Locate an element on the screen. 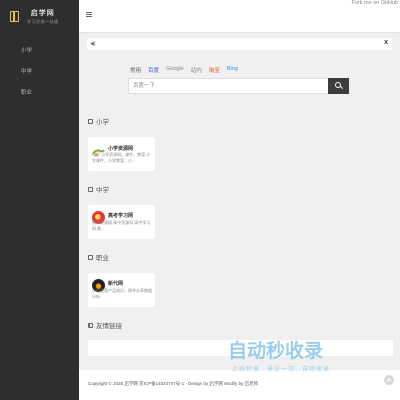 This screenshot has height=400, width=400. tab-baidu: 百度 is located at coordinates (153, 70).